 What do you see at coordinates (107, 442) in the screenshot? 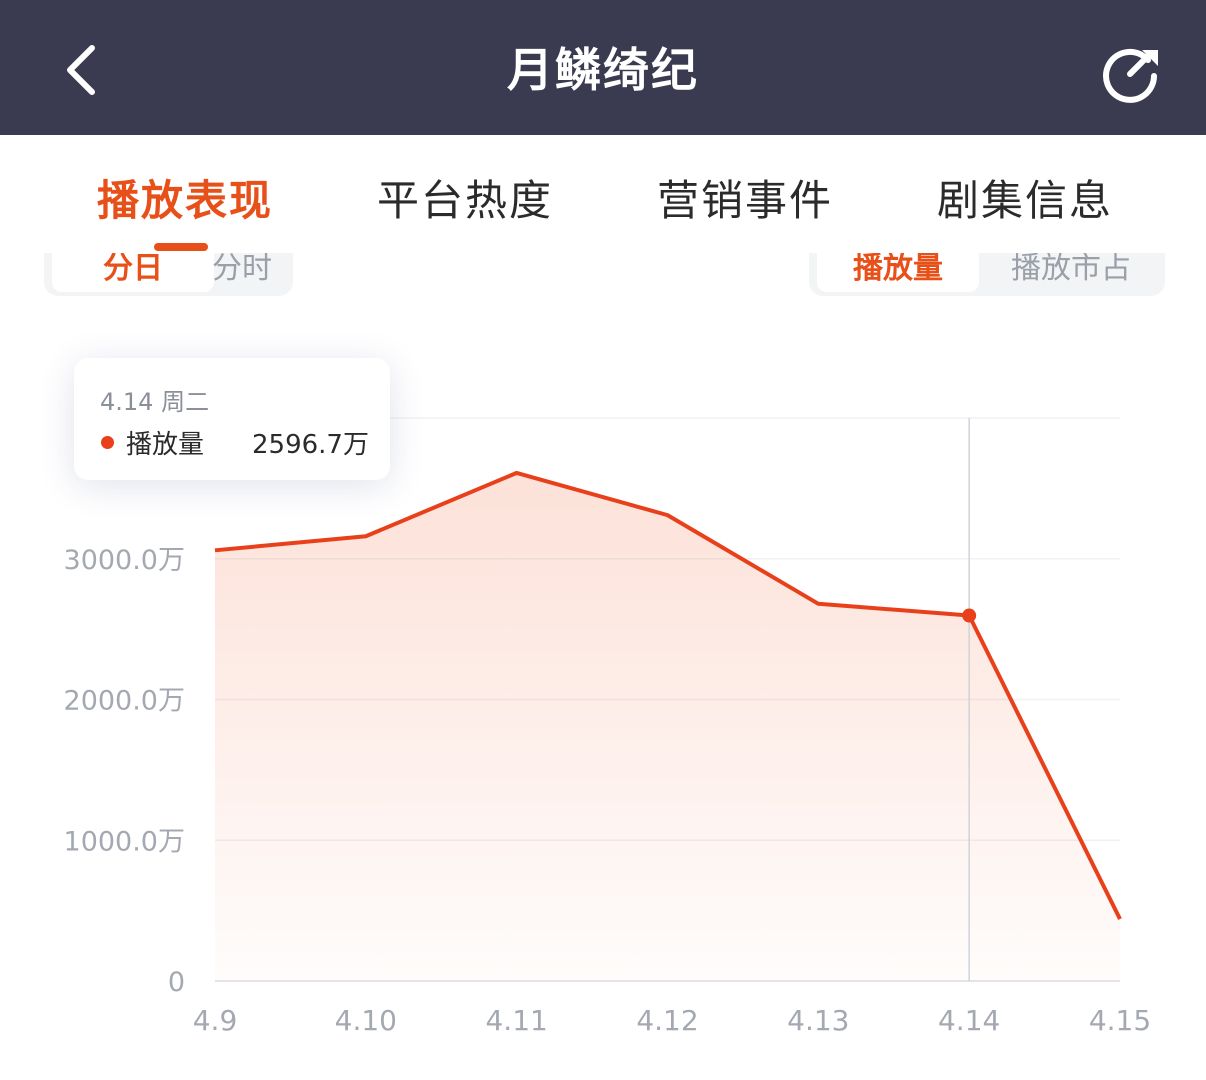
I see `series-dot-icon` at bounding box center [107, 442].